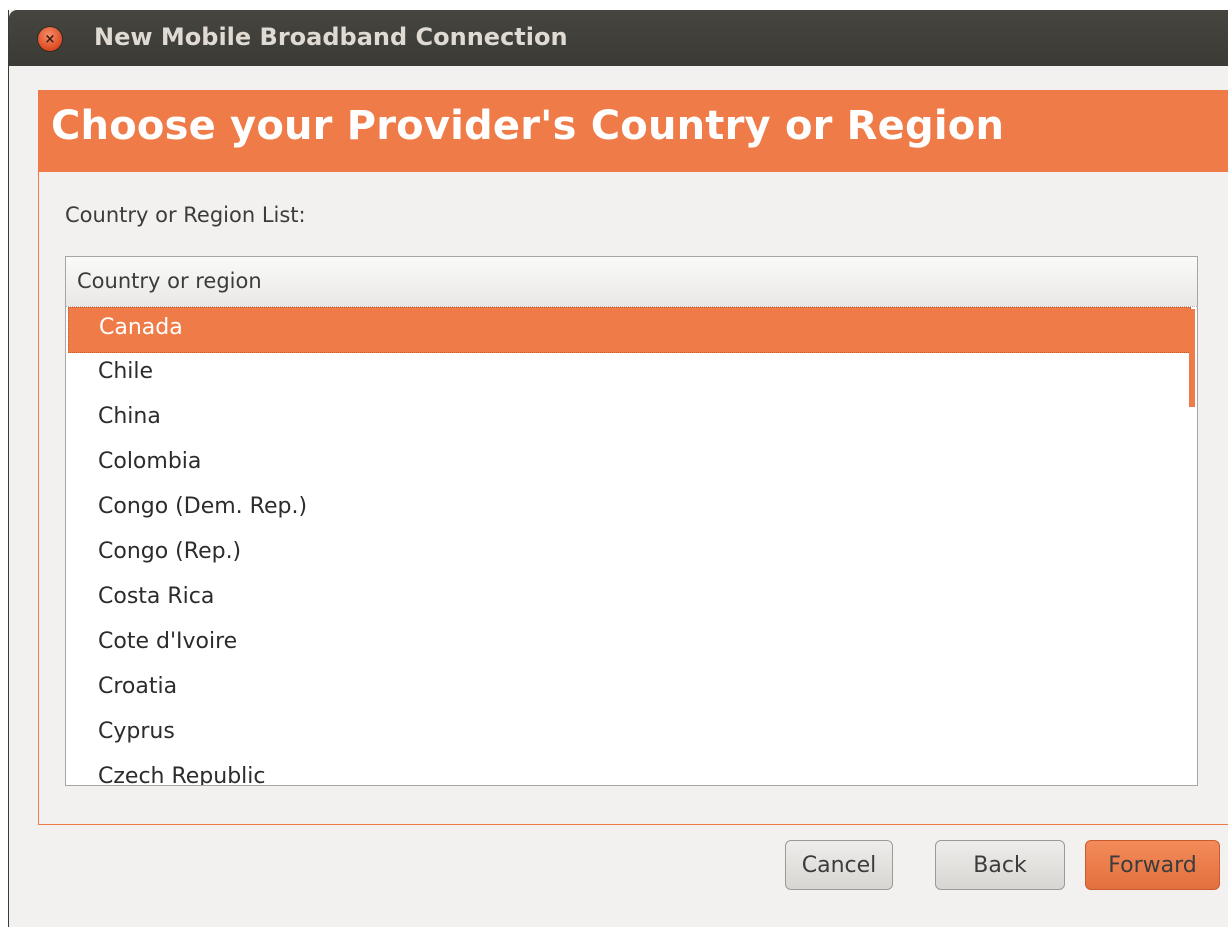  What do you see at coordinates (629, 600) in the screenshot?
I see `list-item: Costa Rica` at bounding box center [629, 600].